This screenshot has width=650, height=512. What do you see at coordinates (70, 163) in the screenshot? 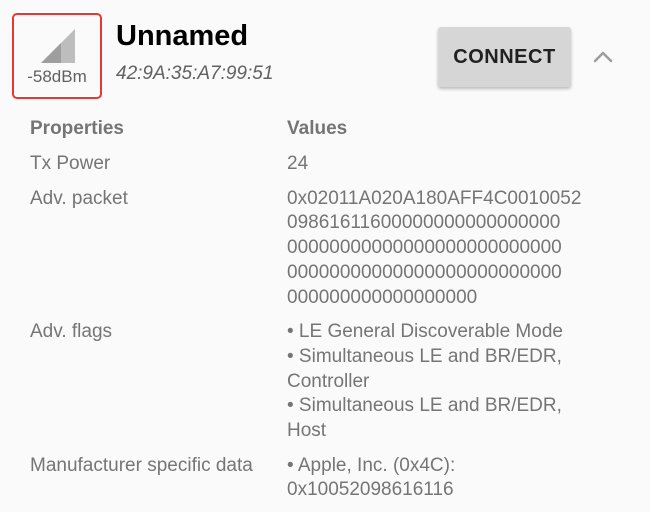
I see `property-key: Tx Power` at bounding box center [70, 163].